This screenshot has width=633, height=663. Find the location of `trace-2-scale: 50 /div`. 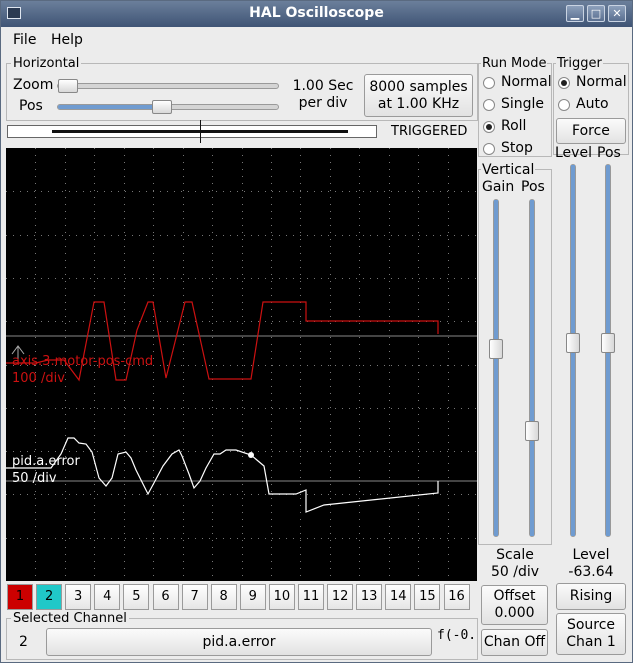

trace-2-scale: 50 /div is located at coordinates (34, 478).